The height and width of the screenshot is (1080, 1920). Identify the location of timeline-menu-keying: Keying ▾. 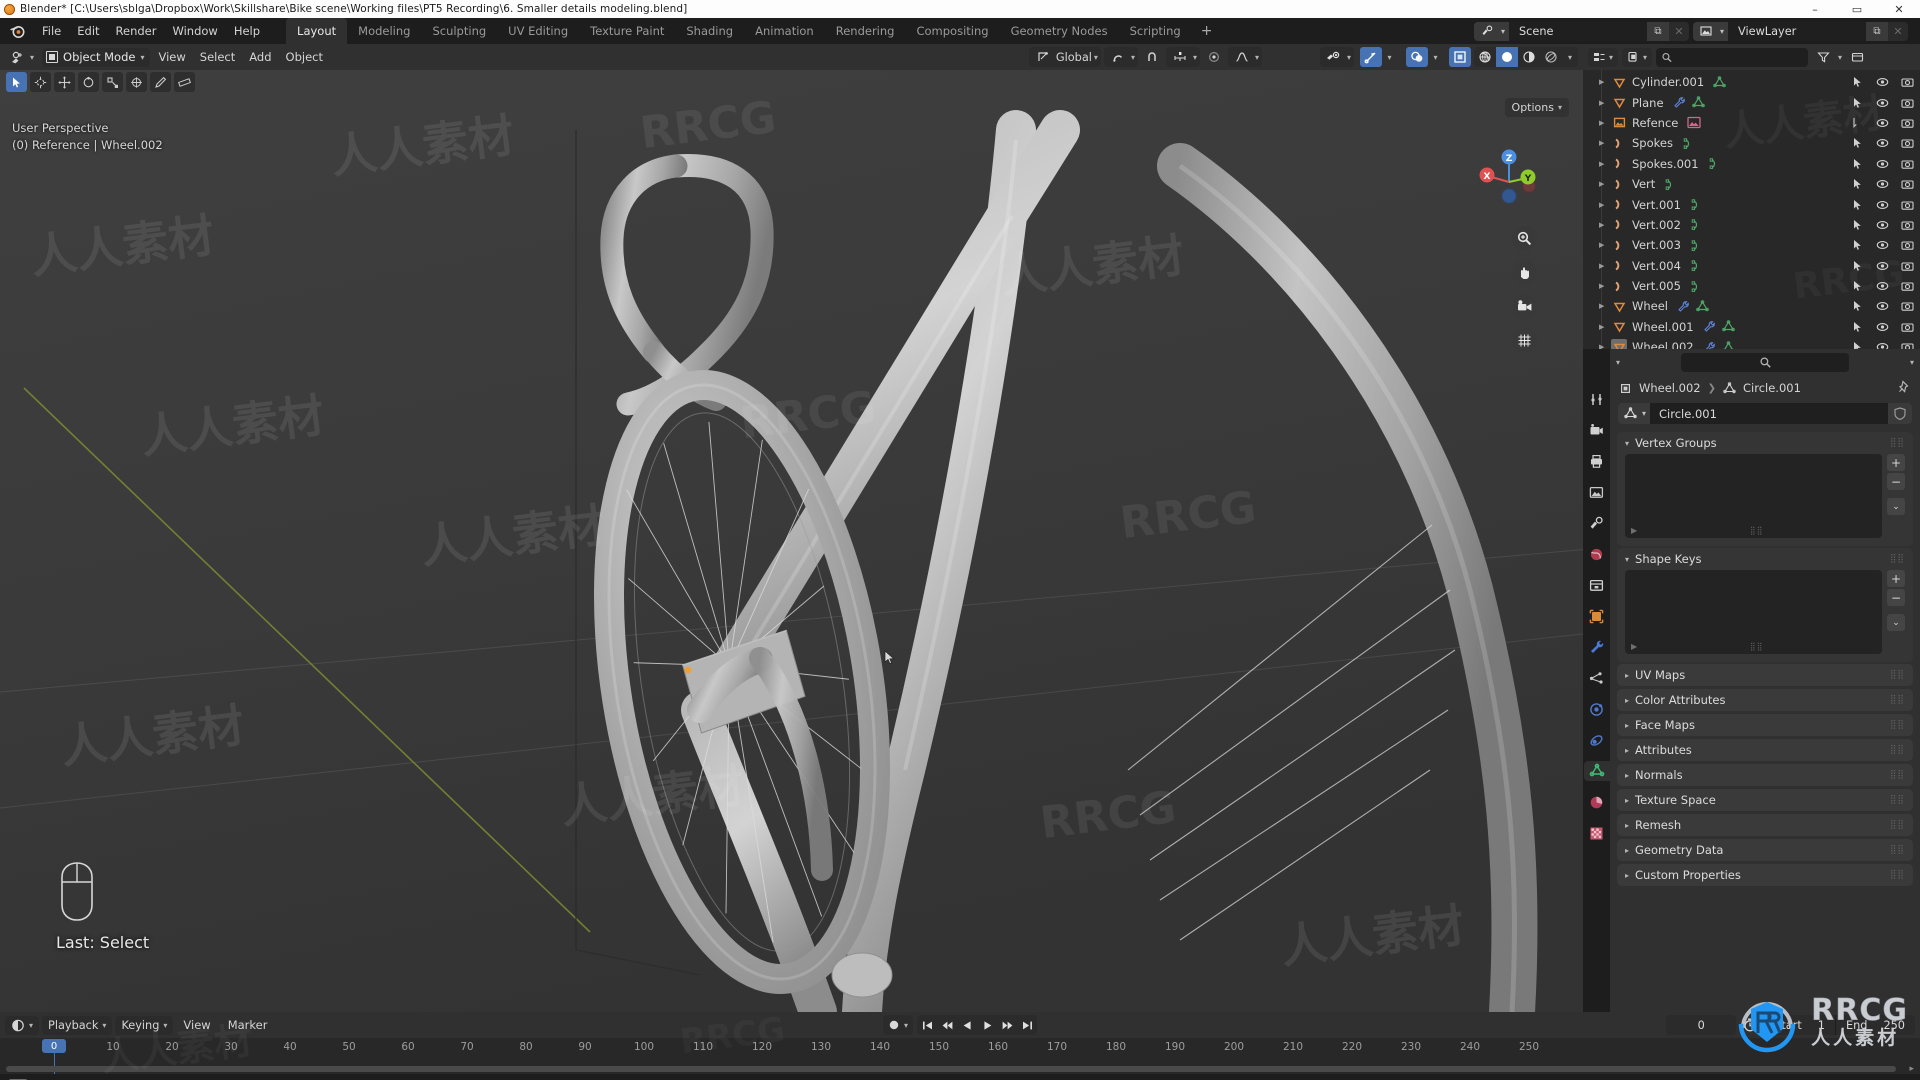
(144, 1025).